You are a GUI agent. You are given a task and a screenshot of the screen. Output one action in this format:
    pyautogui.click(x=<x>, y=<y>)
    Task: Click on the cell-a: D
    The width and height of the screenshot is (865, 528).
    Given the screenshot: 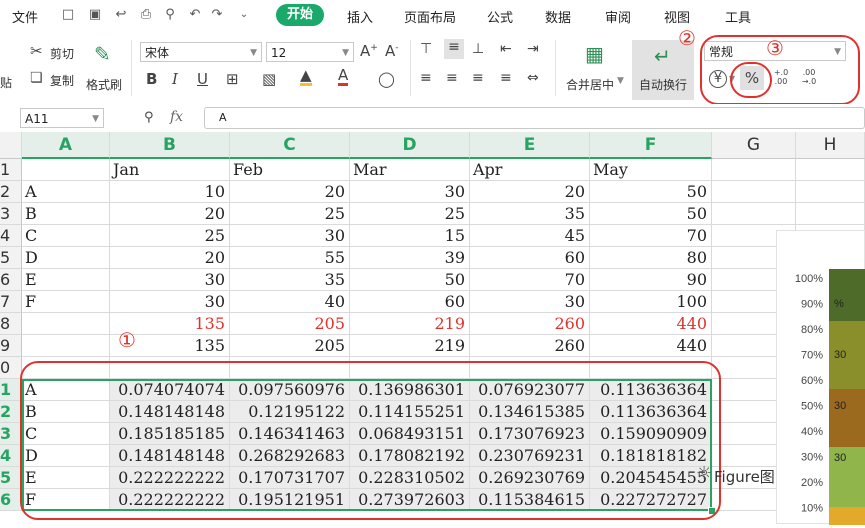 What is the action you would take?
    pyautogui.click(x=66, y=258)
    